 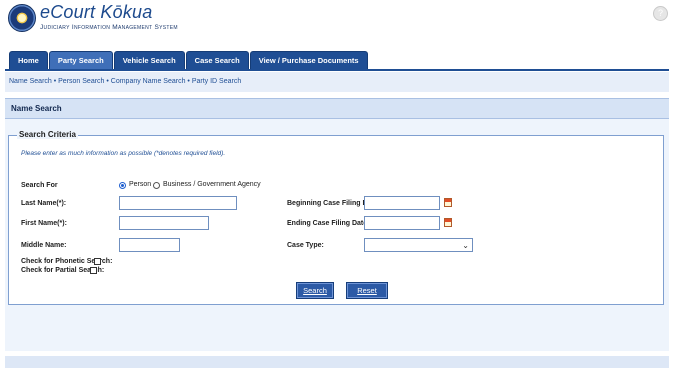 What do you see at coordinates (109, 27) in the screenshot?
I see `app-subtitle: Judiciary Information Management System` at bounding box center [109, 27].